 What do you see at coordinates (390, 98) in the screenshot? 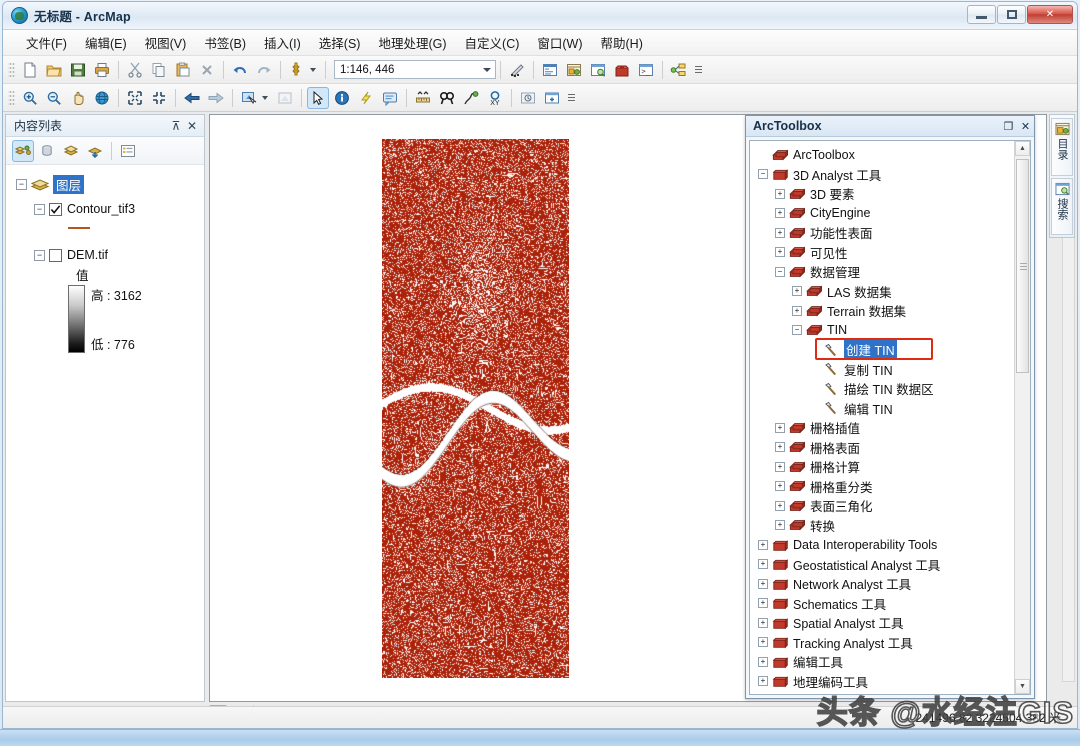
I see `html-popup-icon` at bounding box center [390, 98].